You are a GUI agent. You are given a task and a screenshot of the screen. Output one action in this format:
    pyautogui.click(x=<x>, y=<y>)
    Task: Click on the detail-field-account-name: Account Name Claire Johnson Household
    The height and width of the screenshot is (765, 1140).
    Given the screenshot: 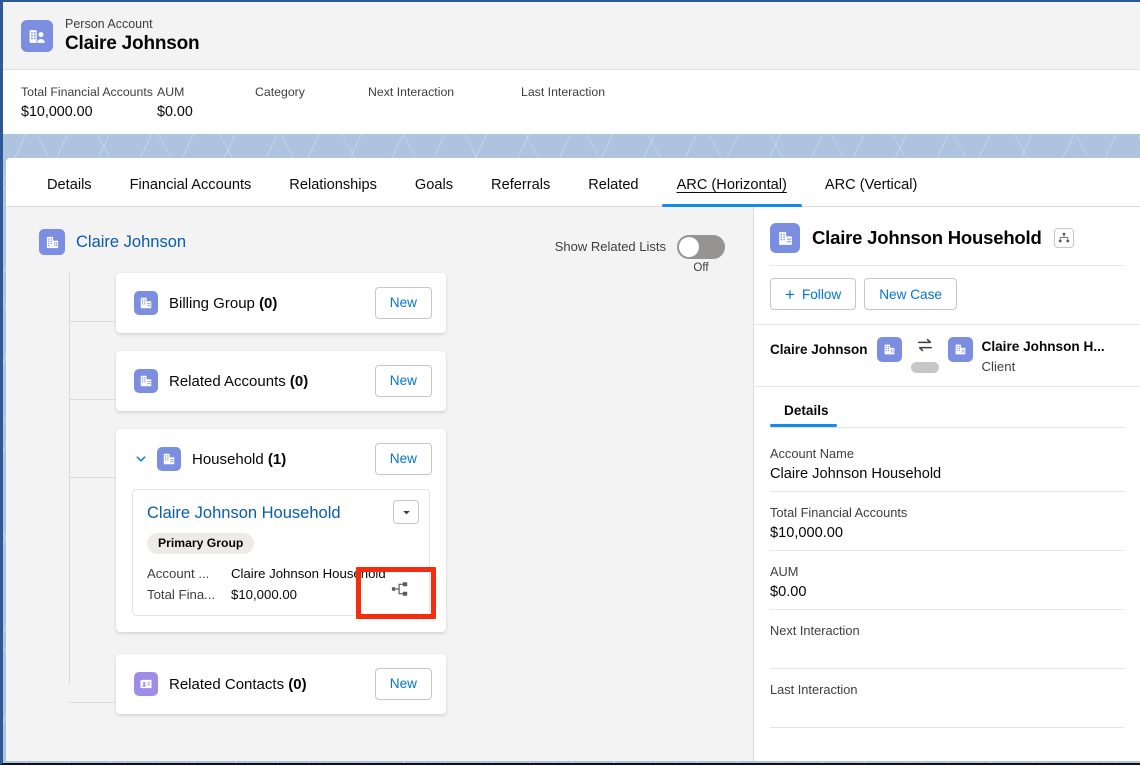 What is the action you would take?
    pyautogui.click(x=947, y=468)
    